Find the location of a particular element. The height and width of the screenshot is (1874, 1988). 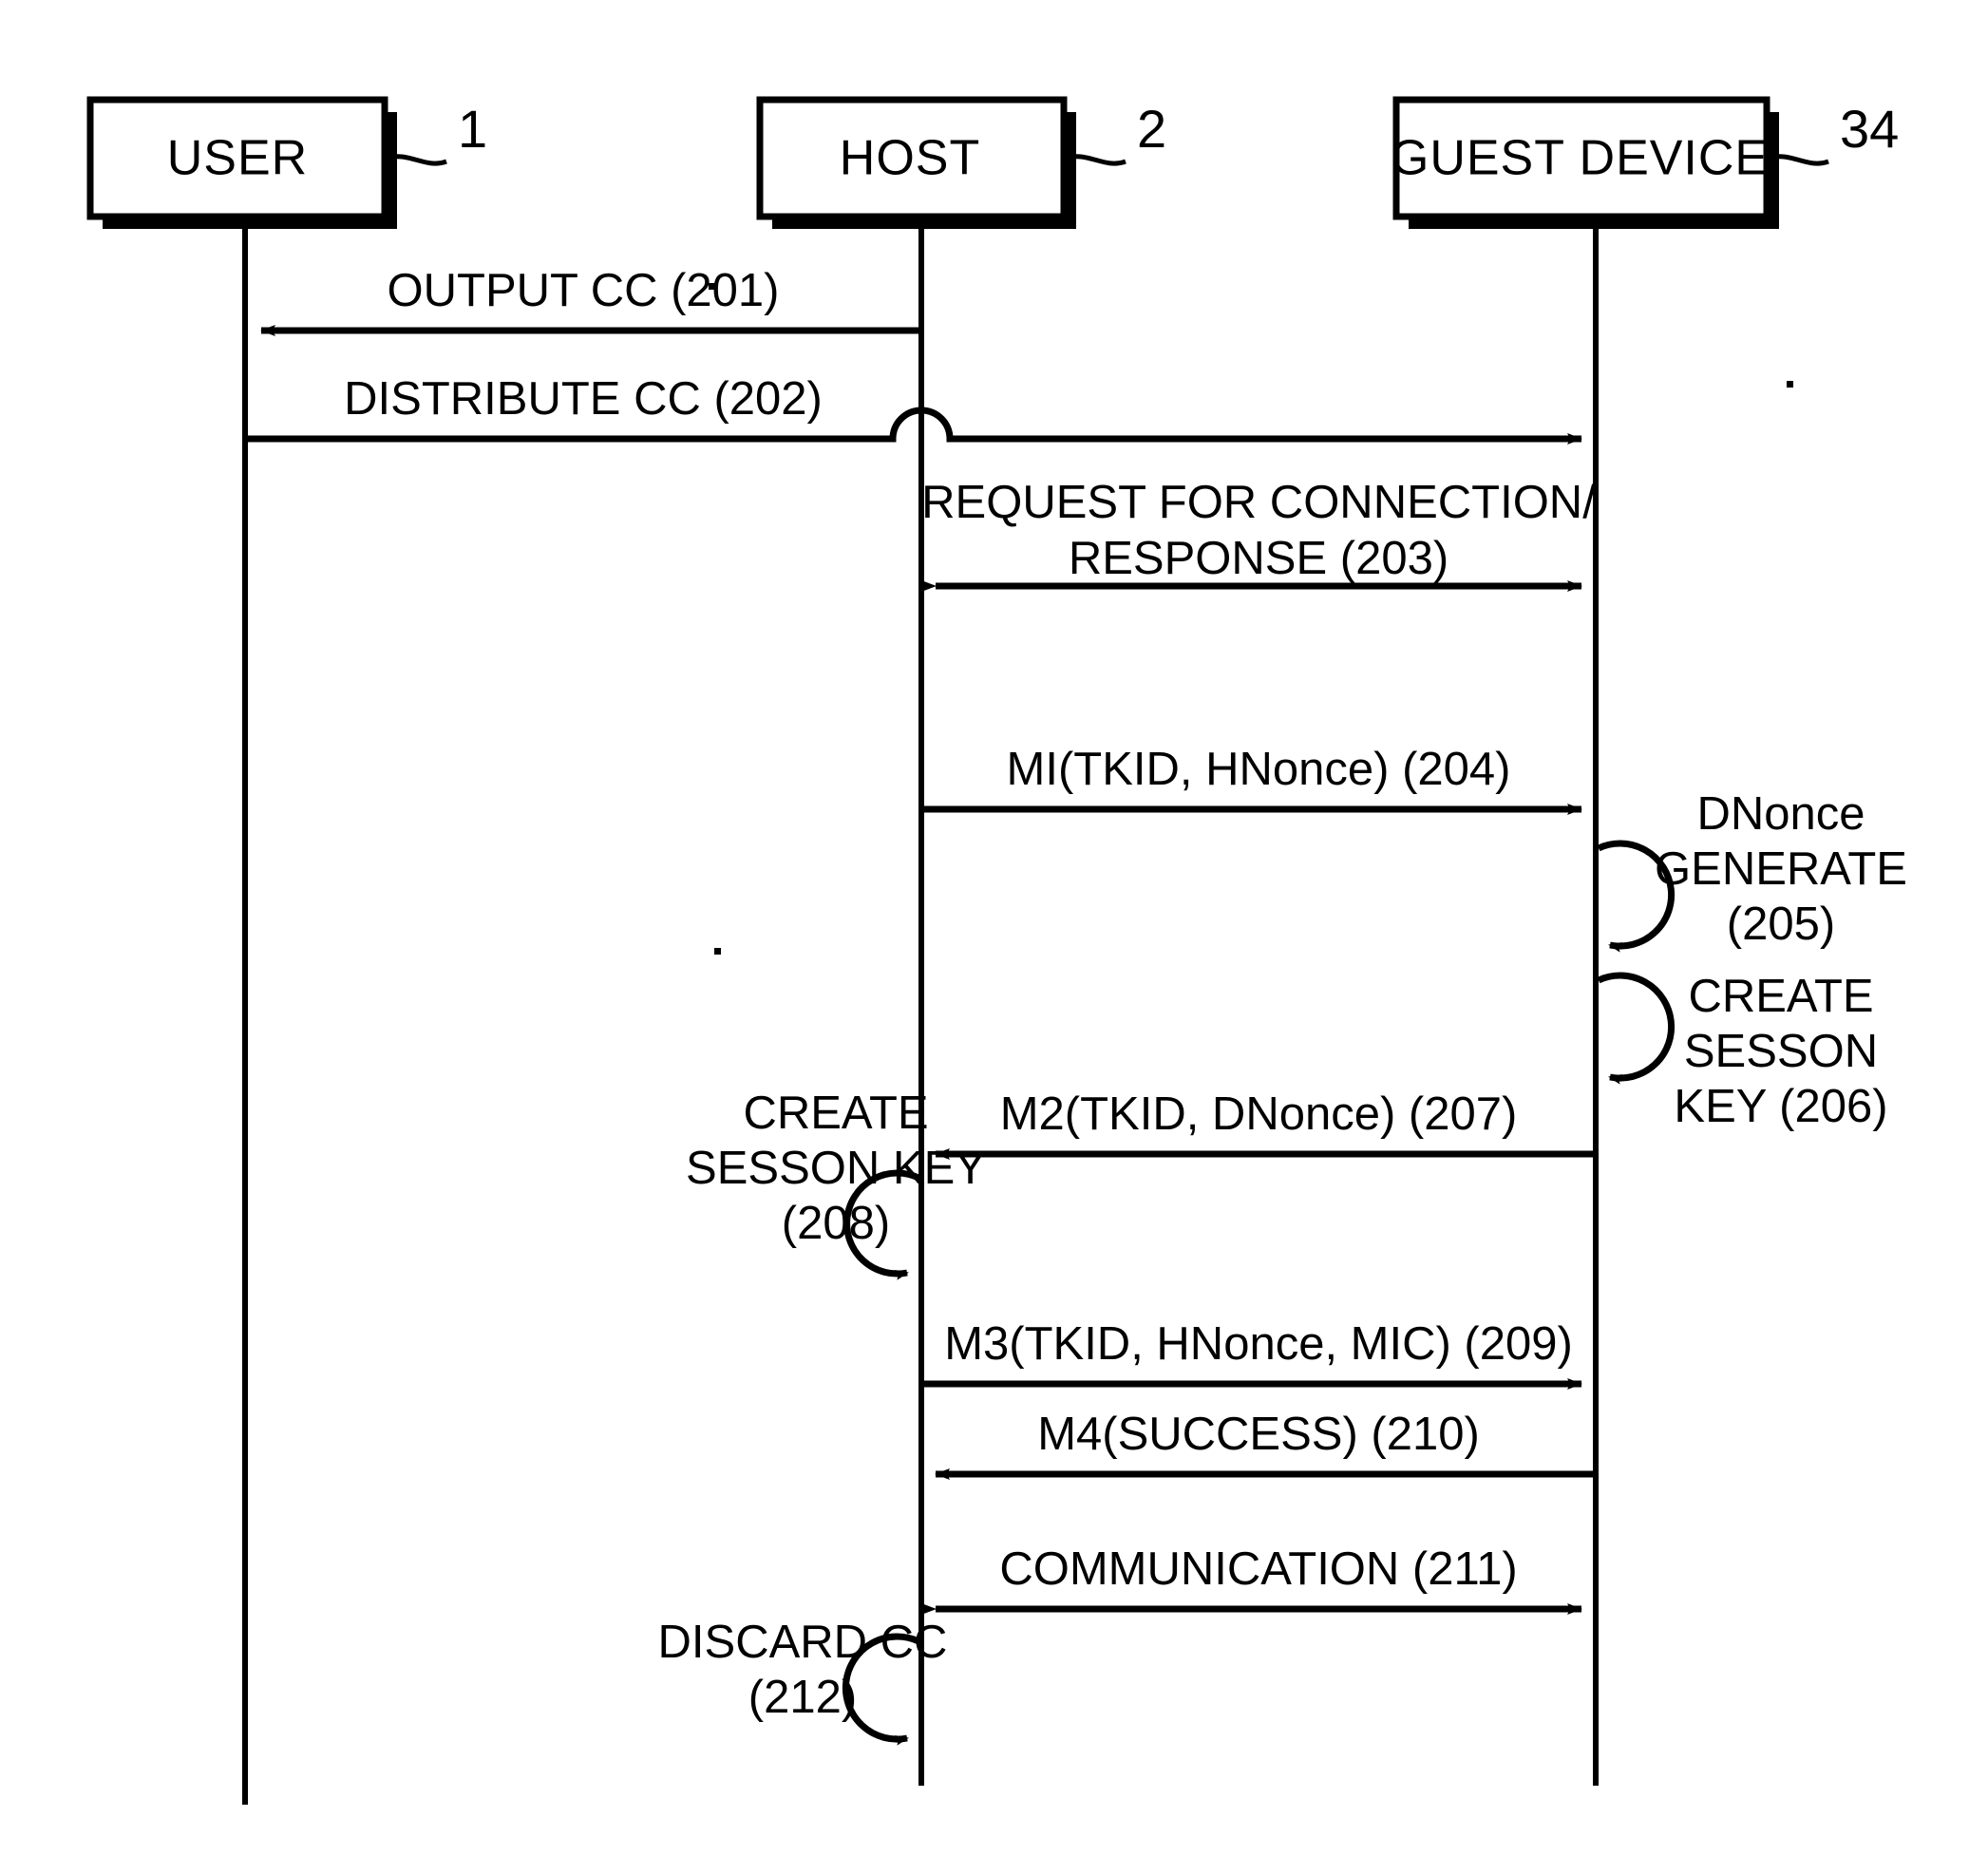

actor-host: HOST 2 is located at coordinates (961, 162).